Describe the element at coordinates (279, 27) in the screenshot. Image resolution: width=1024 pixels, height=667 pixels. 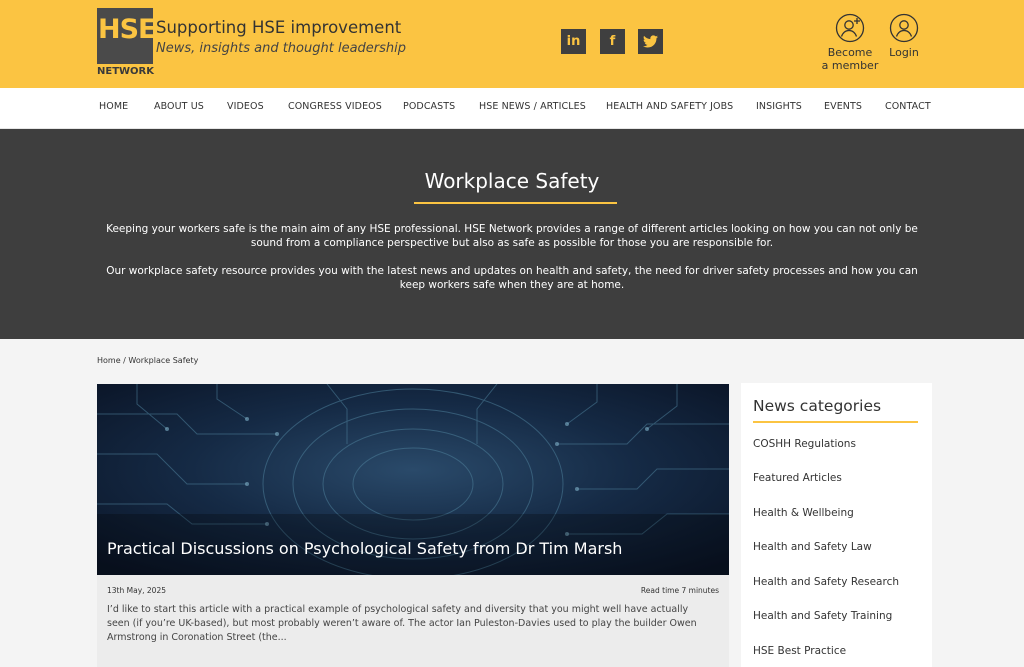
I see `tagline-title: Supporting HSE improvement` at that location.